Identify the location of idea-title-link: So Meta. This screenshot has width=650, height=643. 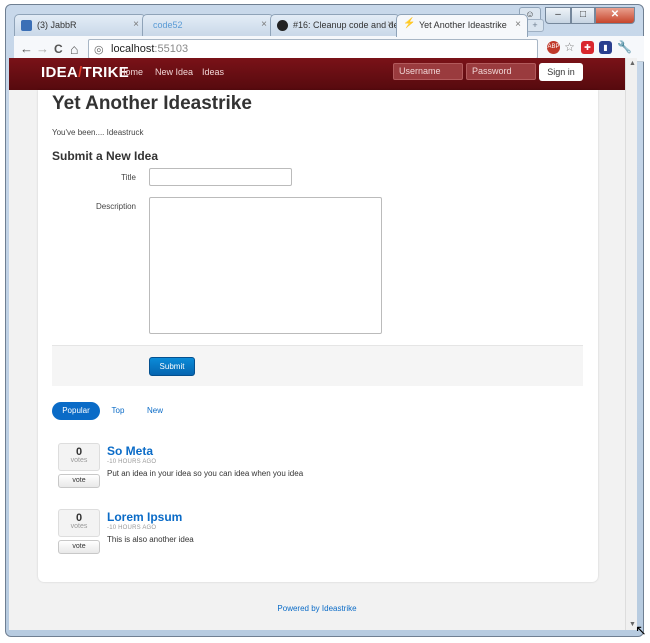
(130, 451).